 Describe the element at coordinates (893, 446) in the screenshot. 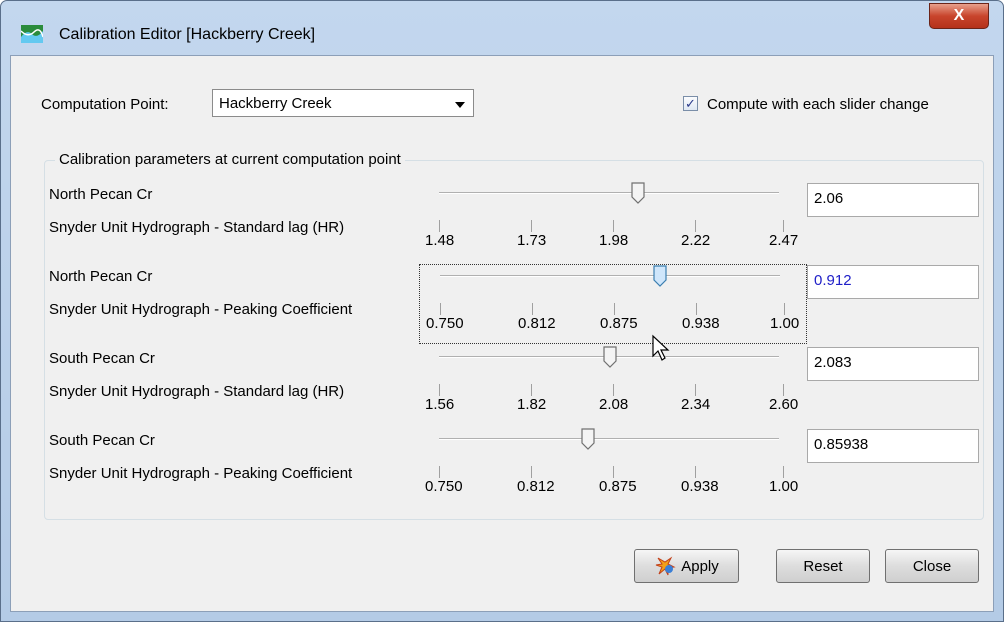

I see `parameter-value-field: 0.85938` at that location.